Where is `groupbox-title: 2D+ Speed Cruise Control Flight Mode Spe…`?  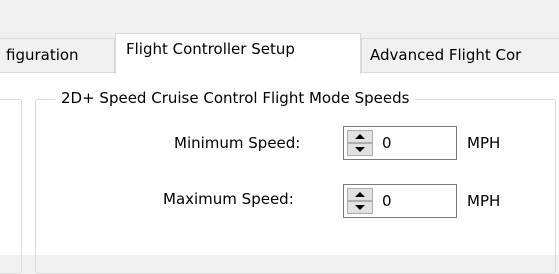
groupbox-title: 2D+ Speed Cruise Control Flight Mode Spe… is located at coordinates (235, 98).